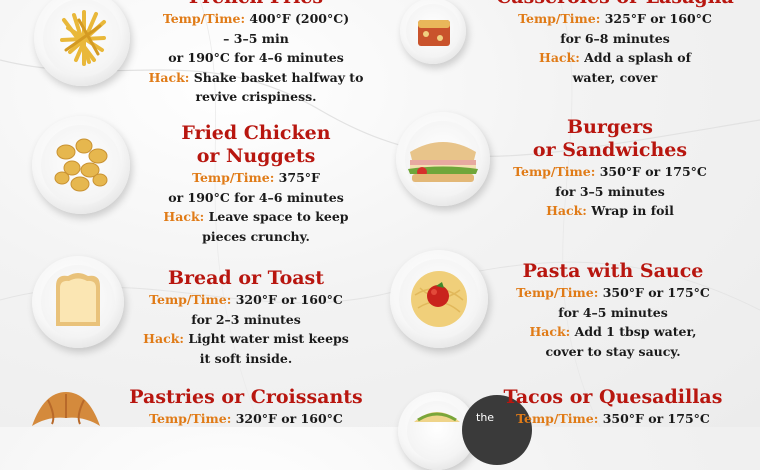 The image size is (760, 470). I want to click on hack-value: Wrap in foil, so click(632, 210).